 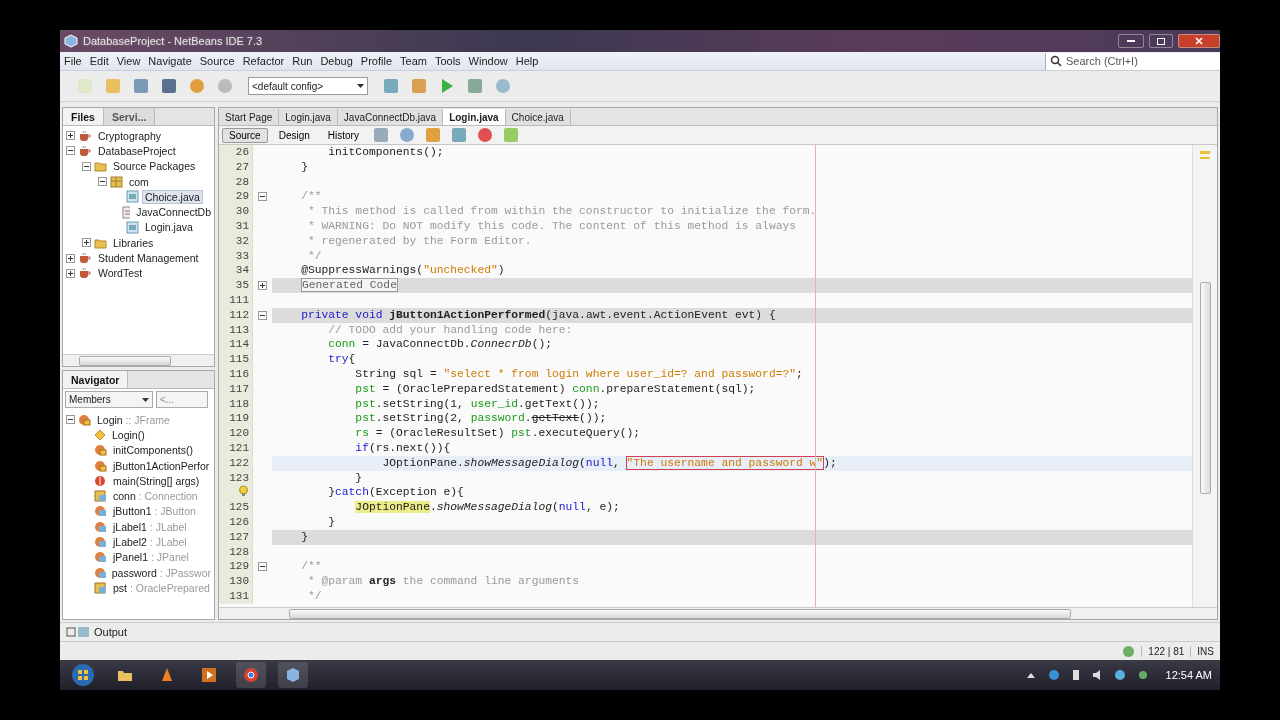 I want to click on folder-icon, so click(x=100, y=242).